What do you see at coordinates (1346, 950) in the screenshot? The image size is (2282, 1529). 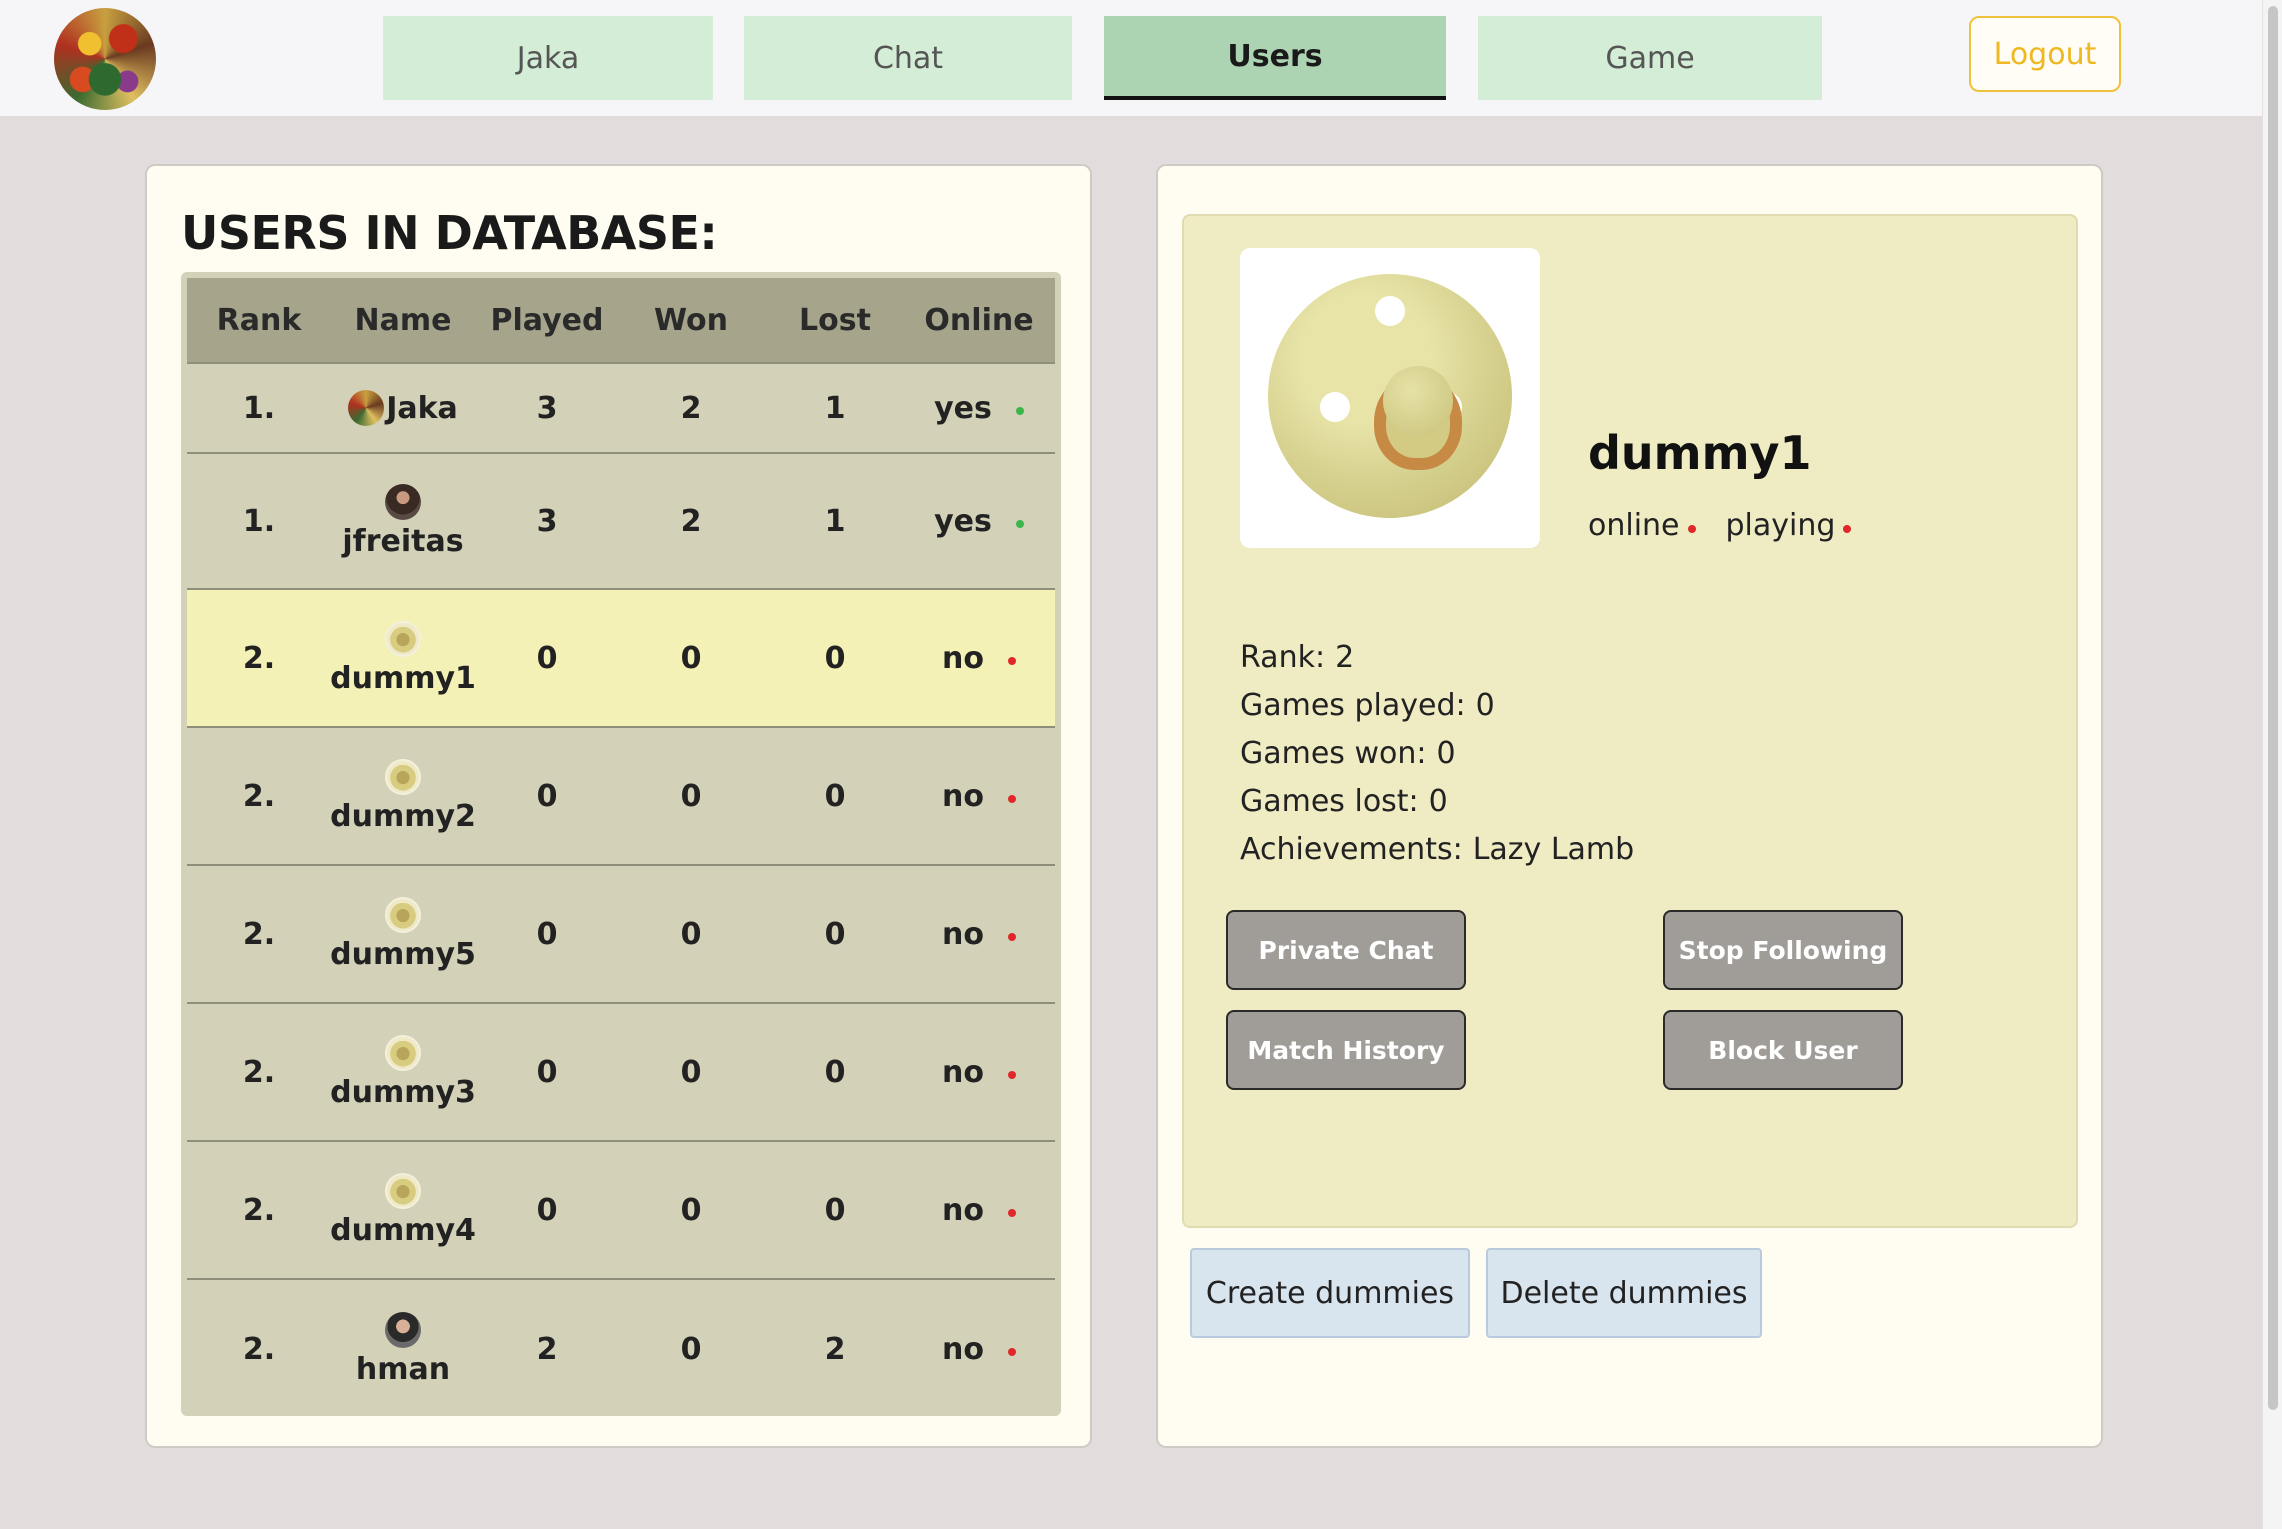 I see `private-chat-button: Private Chat` at bounding box center [1346, 950].